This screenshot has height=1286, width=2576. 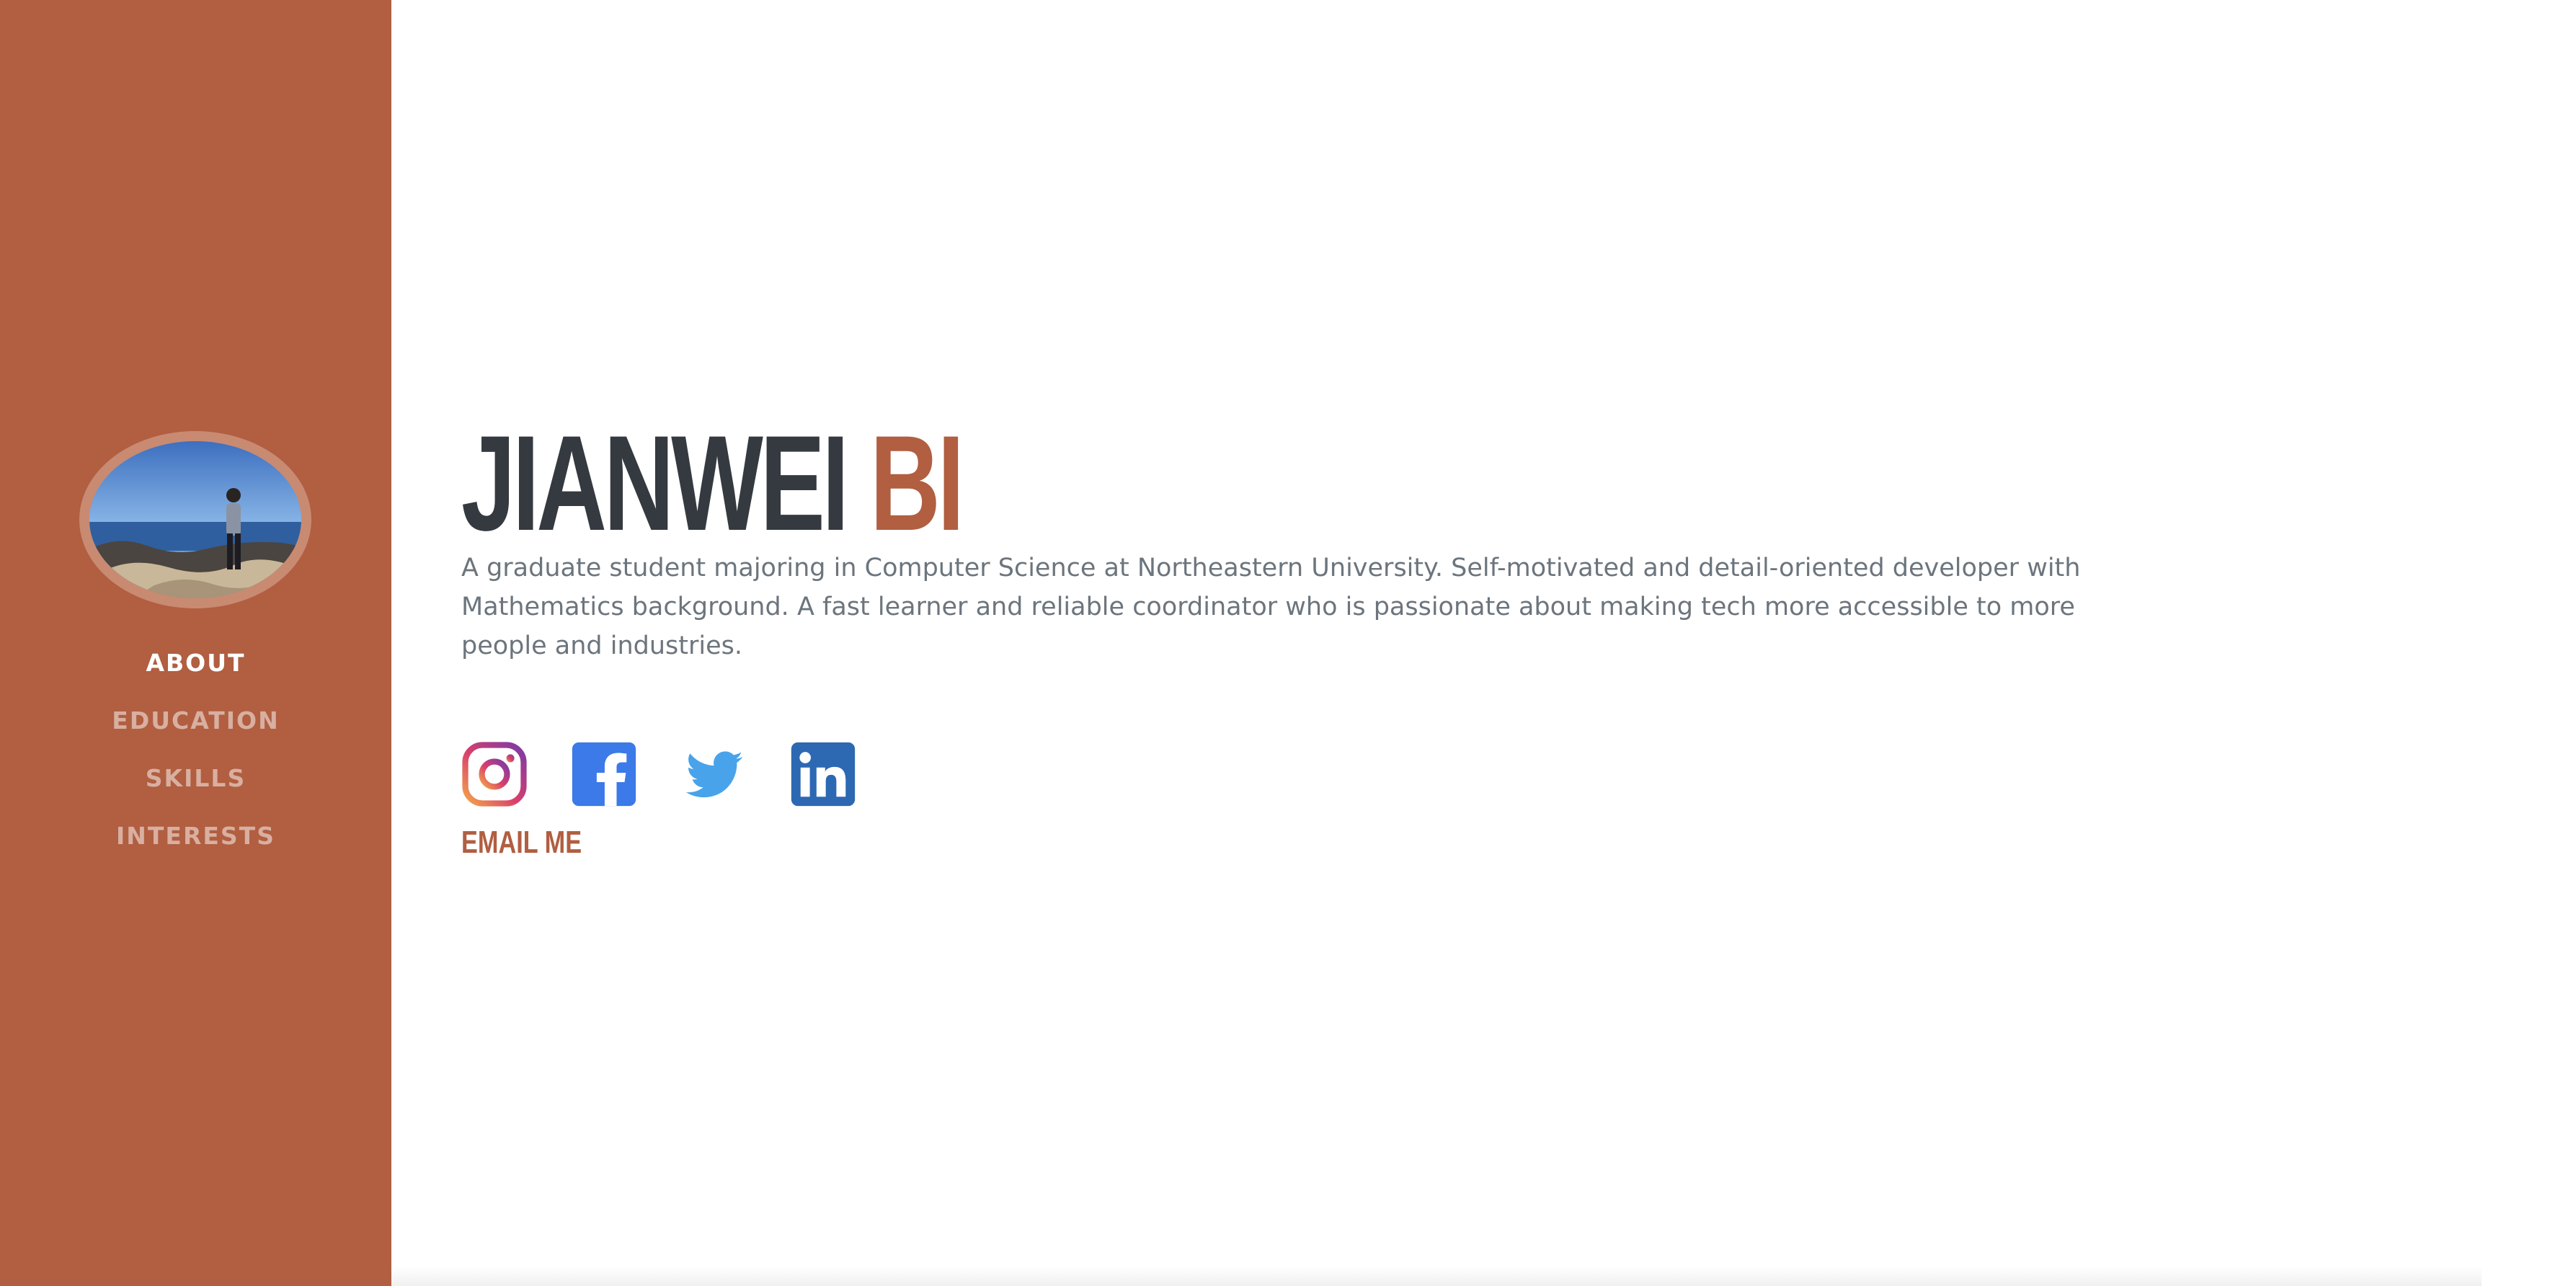 I want to click on email-me-link: EMAIL ME, so click(x=521, y=843).